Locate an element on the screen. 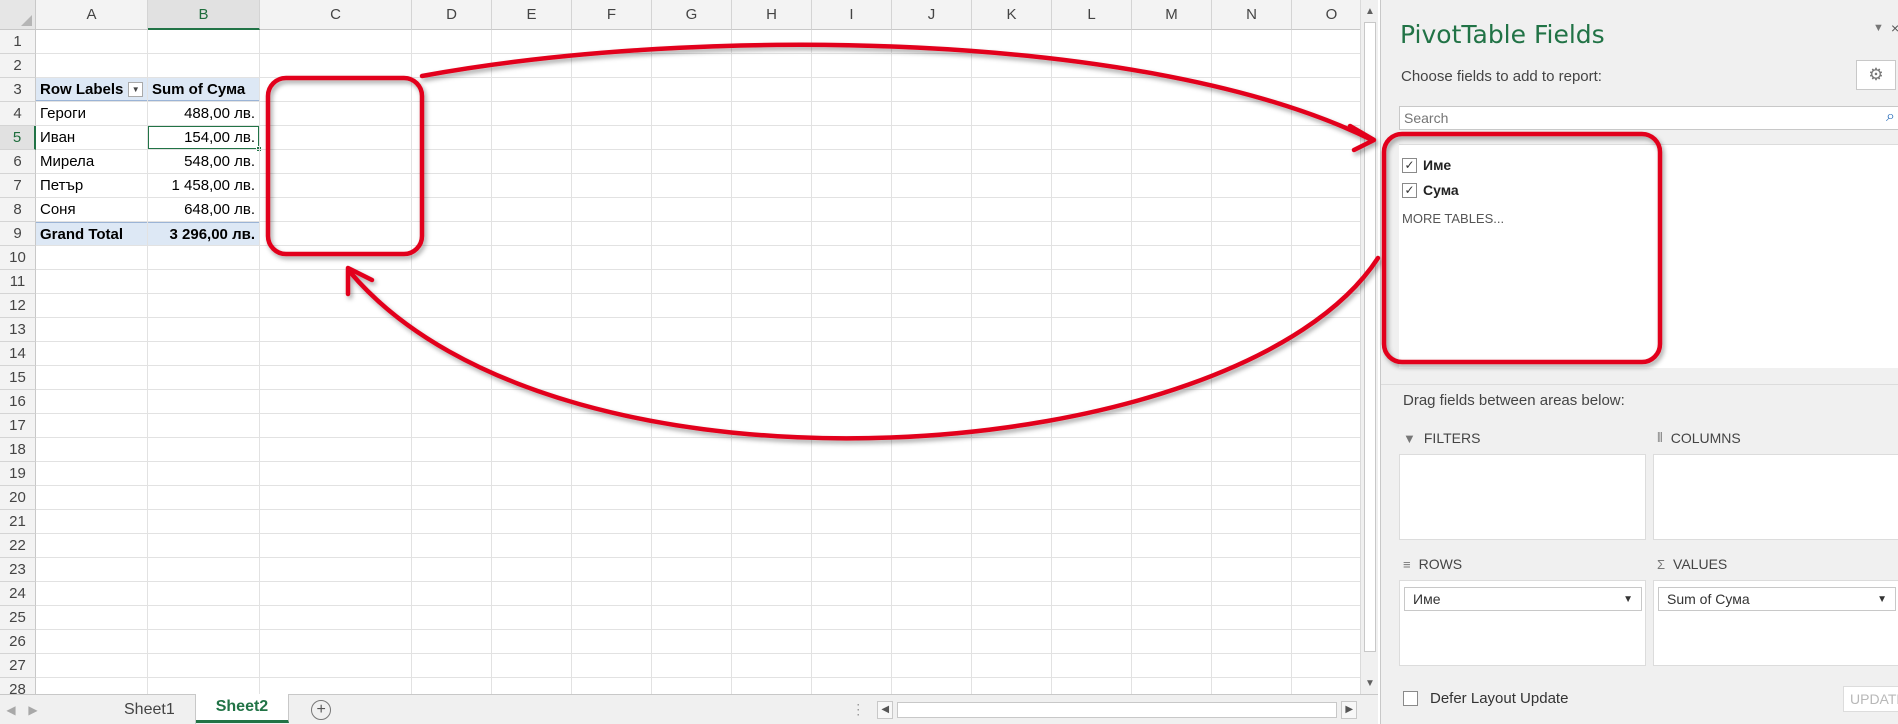  scroll-down-arrow-icon: ▼ is located at coordinates (1370, 683).